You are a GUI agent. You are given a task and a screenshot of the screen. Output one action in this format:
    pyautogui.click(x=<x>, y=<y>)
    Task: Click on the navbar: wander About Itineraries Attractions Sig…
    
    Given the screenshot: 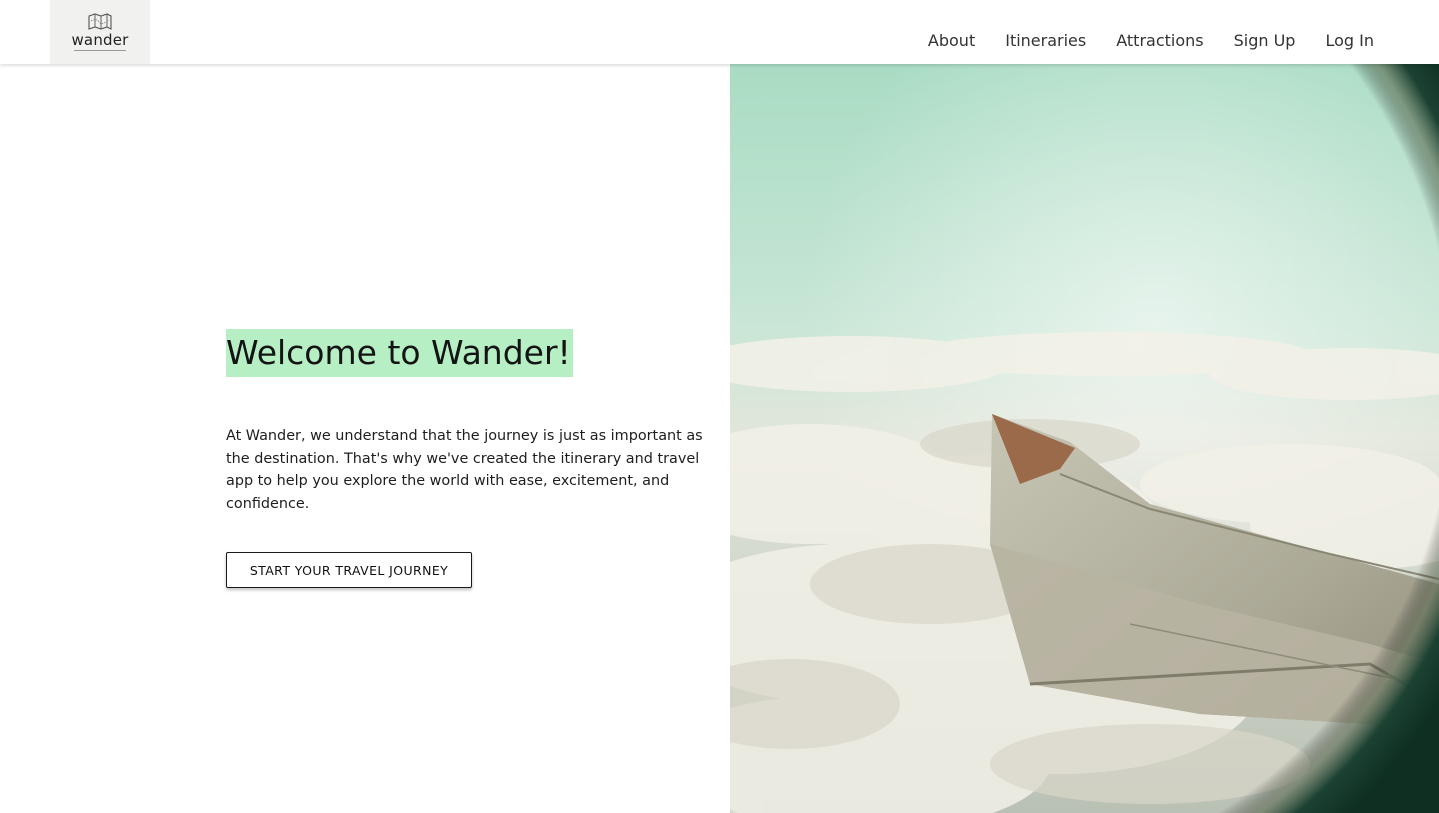 What is the action you would take?
    pyautogui.click(x=719, y=32)
    